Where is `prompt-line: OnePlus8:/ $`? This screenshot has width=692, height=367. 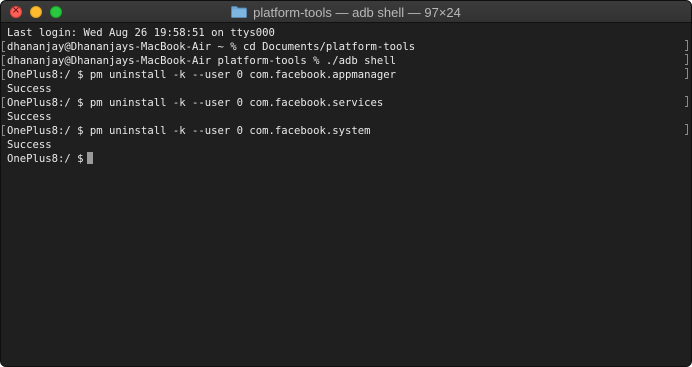
prompt-line: OnePlus8:/ $ is located at coordinates (349, 159).